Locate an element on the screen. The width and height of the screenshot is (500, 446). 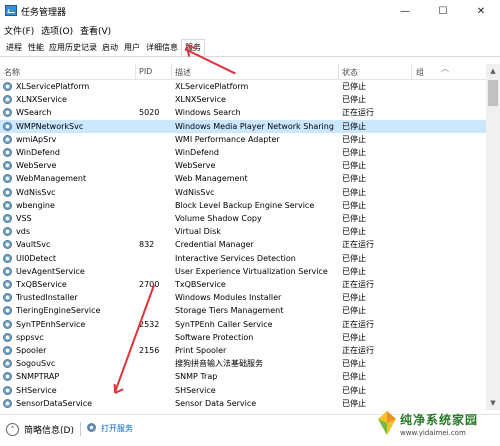
service-row: Spooler 2156 Print Spooler 正在运行 is located at coordinates (243, 350).